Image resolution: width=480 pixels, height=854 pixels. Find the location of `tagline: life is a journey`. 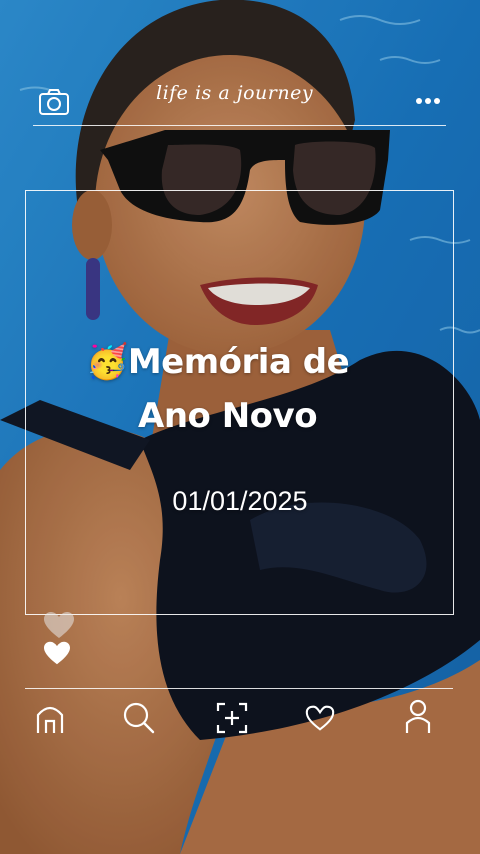

tagline: life is a journey is located at coordinates (235, 93).